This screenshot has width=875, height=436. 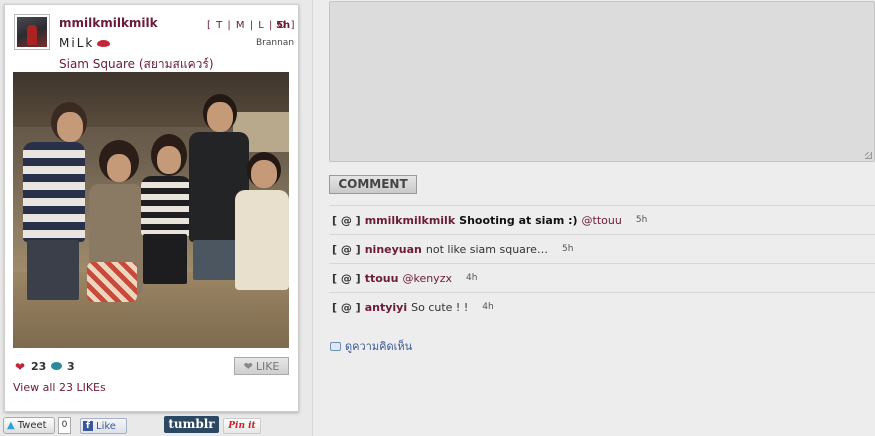 What do you see at coordinates (379, 346) in the screenshot?
I see `view-comments-label: ดูความคิดเห็น` at bounding box center [379, 346].